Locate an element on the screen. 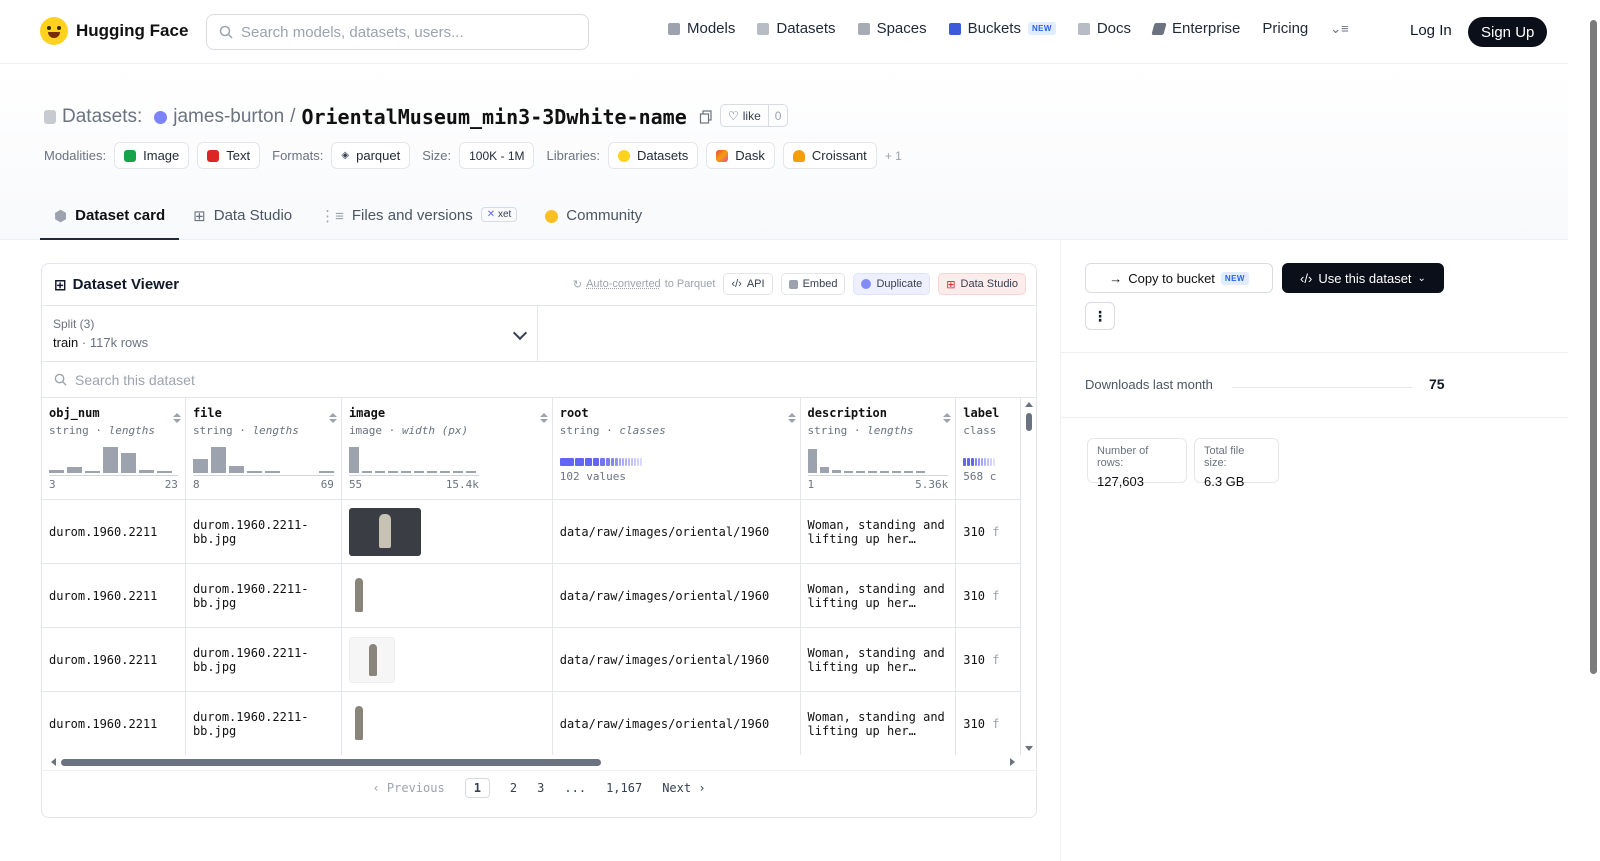  data-studio-button: ⊞ Data Studio is located at coordinates (982, 284).